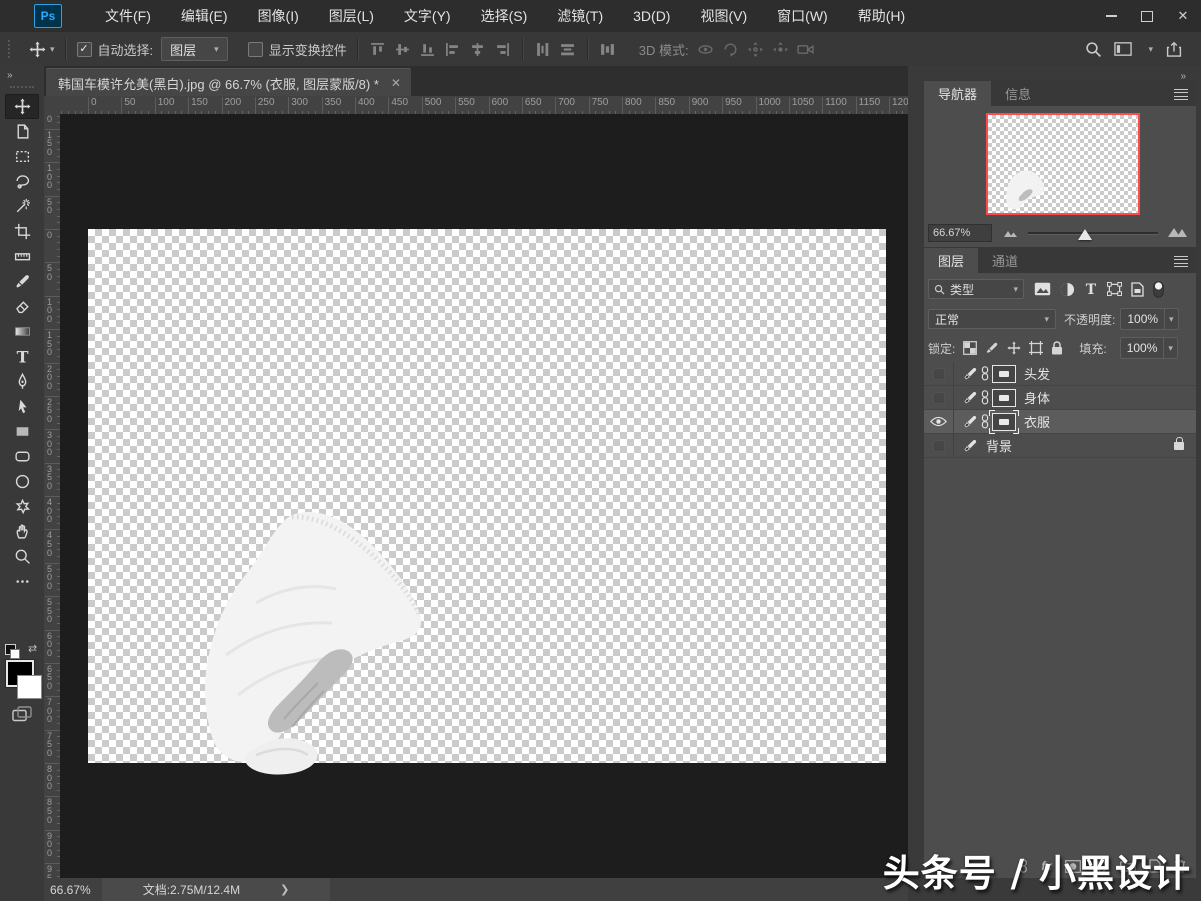 The width and height of the screenshot is (1201, 901). Describe the element at coordinates (1057, 348) in the screenshot. I see `lock-all-icon` at that location.